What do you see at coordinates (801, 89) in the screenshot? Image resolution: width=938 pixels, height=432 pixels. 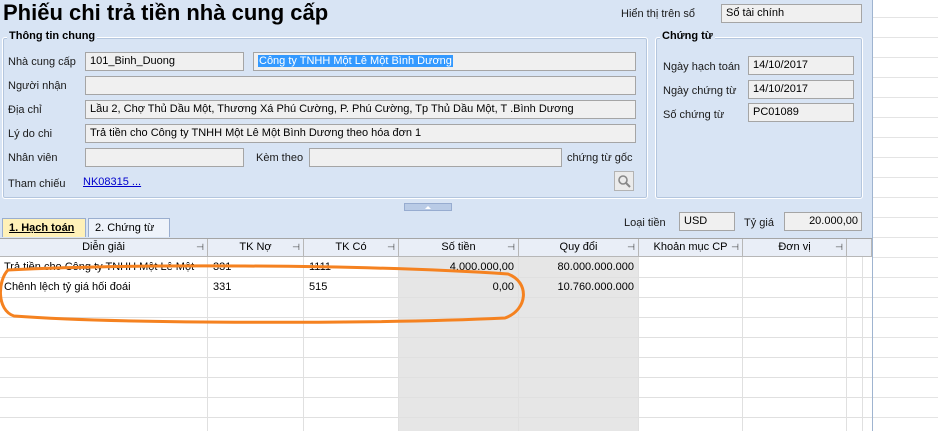 I see `voucher-date-field: 14/10/2017` at bounding box center [801, 89].